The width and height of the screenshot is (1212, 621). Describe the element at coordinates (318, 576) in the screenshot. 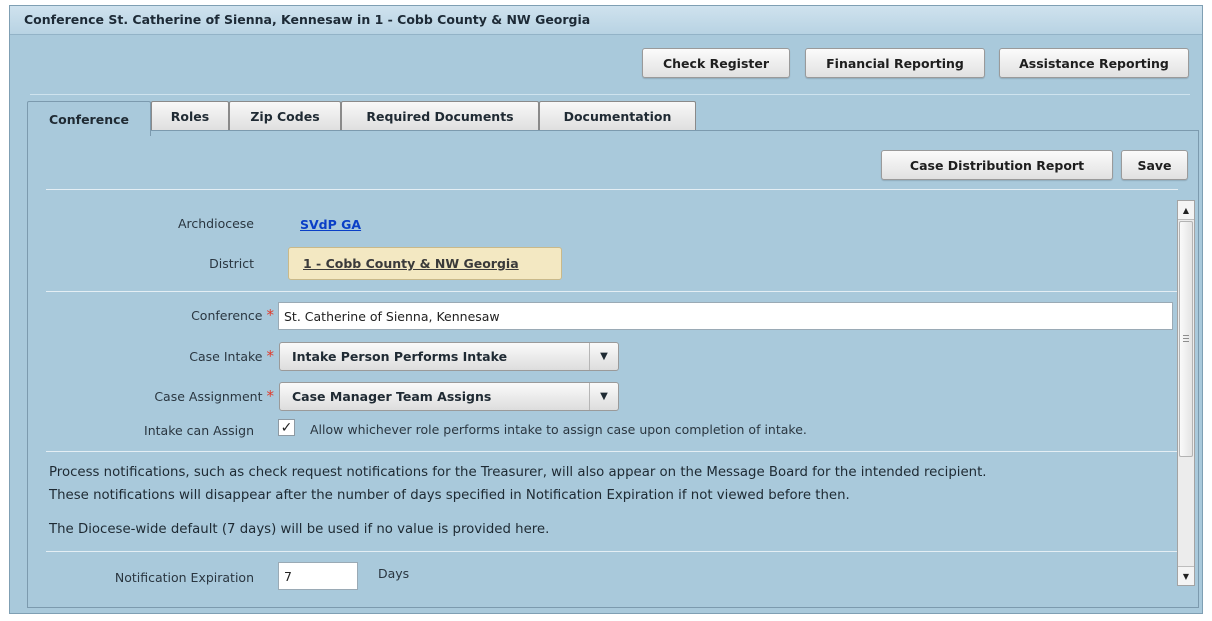

I see `notification-expiration-input: 7` at that location.